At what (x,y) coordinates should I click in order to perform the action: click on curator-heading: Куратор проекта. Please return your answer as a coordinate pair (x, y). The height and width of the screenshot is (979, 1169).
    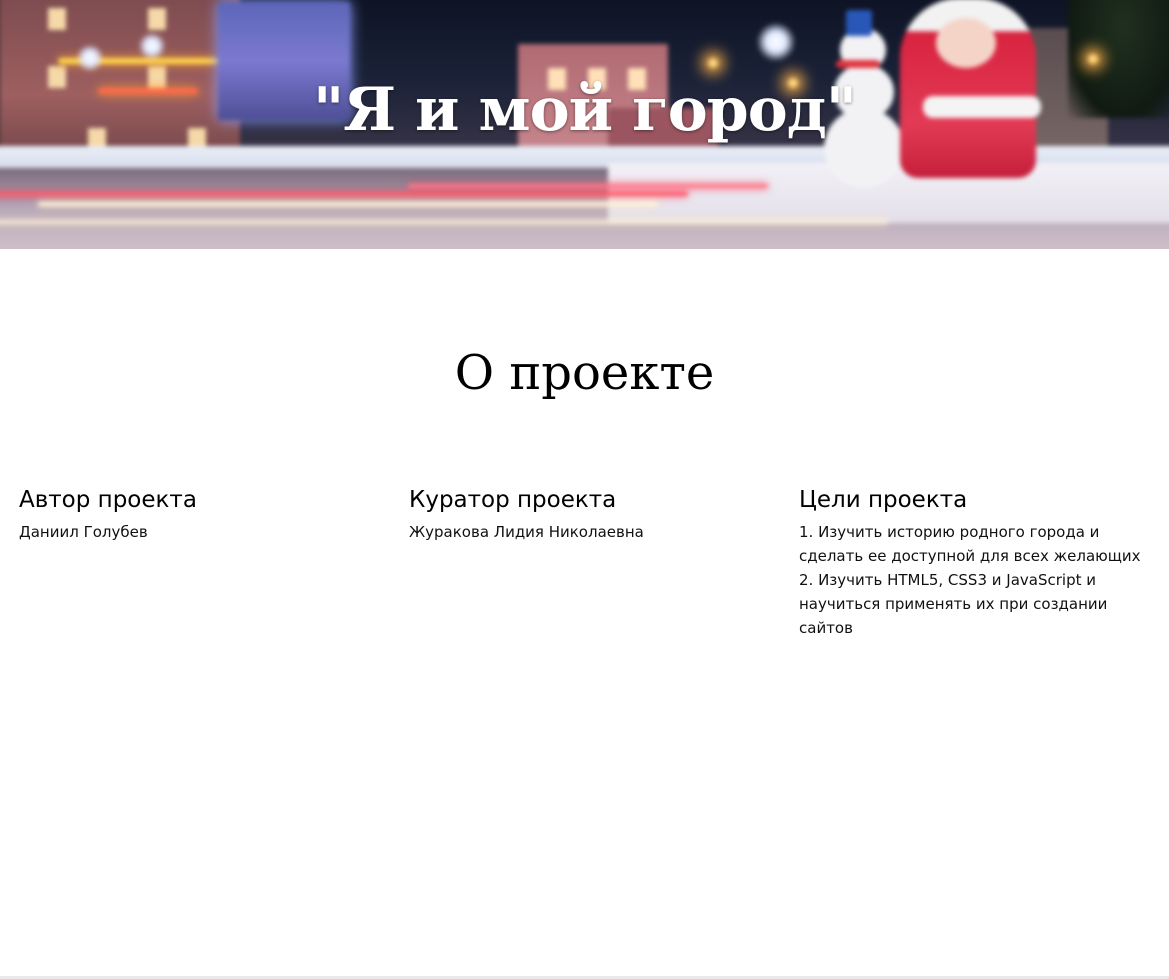
    Looking at the image, I should click on (513, 500).